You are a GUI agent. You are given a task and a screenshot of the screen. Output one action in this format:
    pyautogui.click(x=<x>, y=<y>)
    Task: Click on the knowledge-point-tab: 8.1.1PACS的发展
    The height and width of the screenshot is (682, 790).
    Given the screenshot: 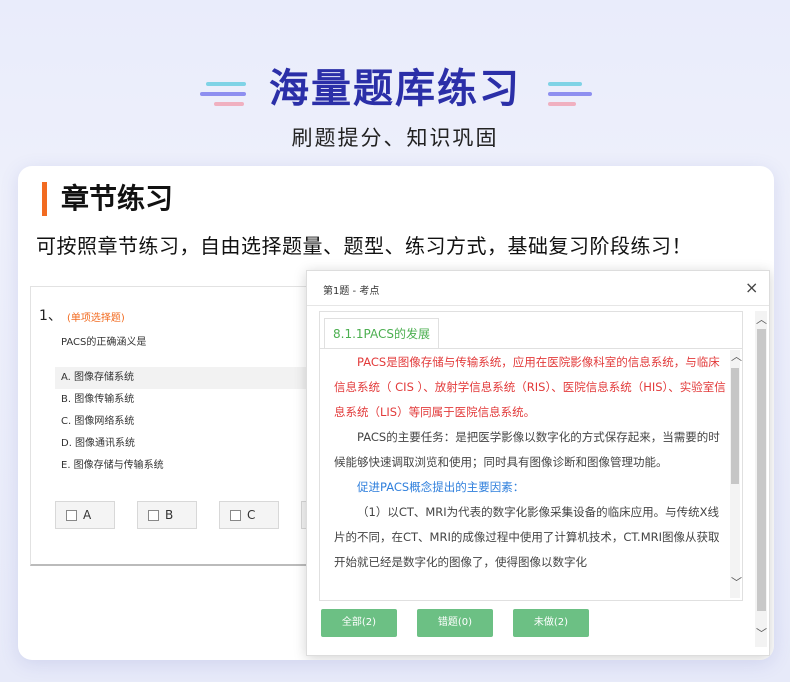 What is the action you would take?
    pyautogui.click(x=381, y=333)
    